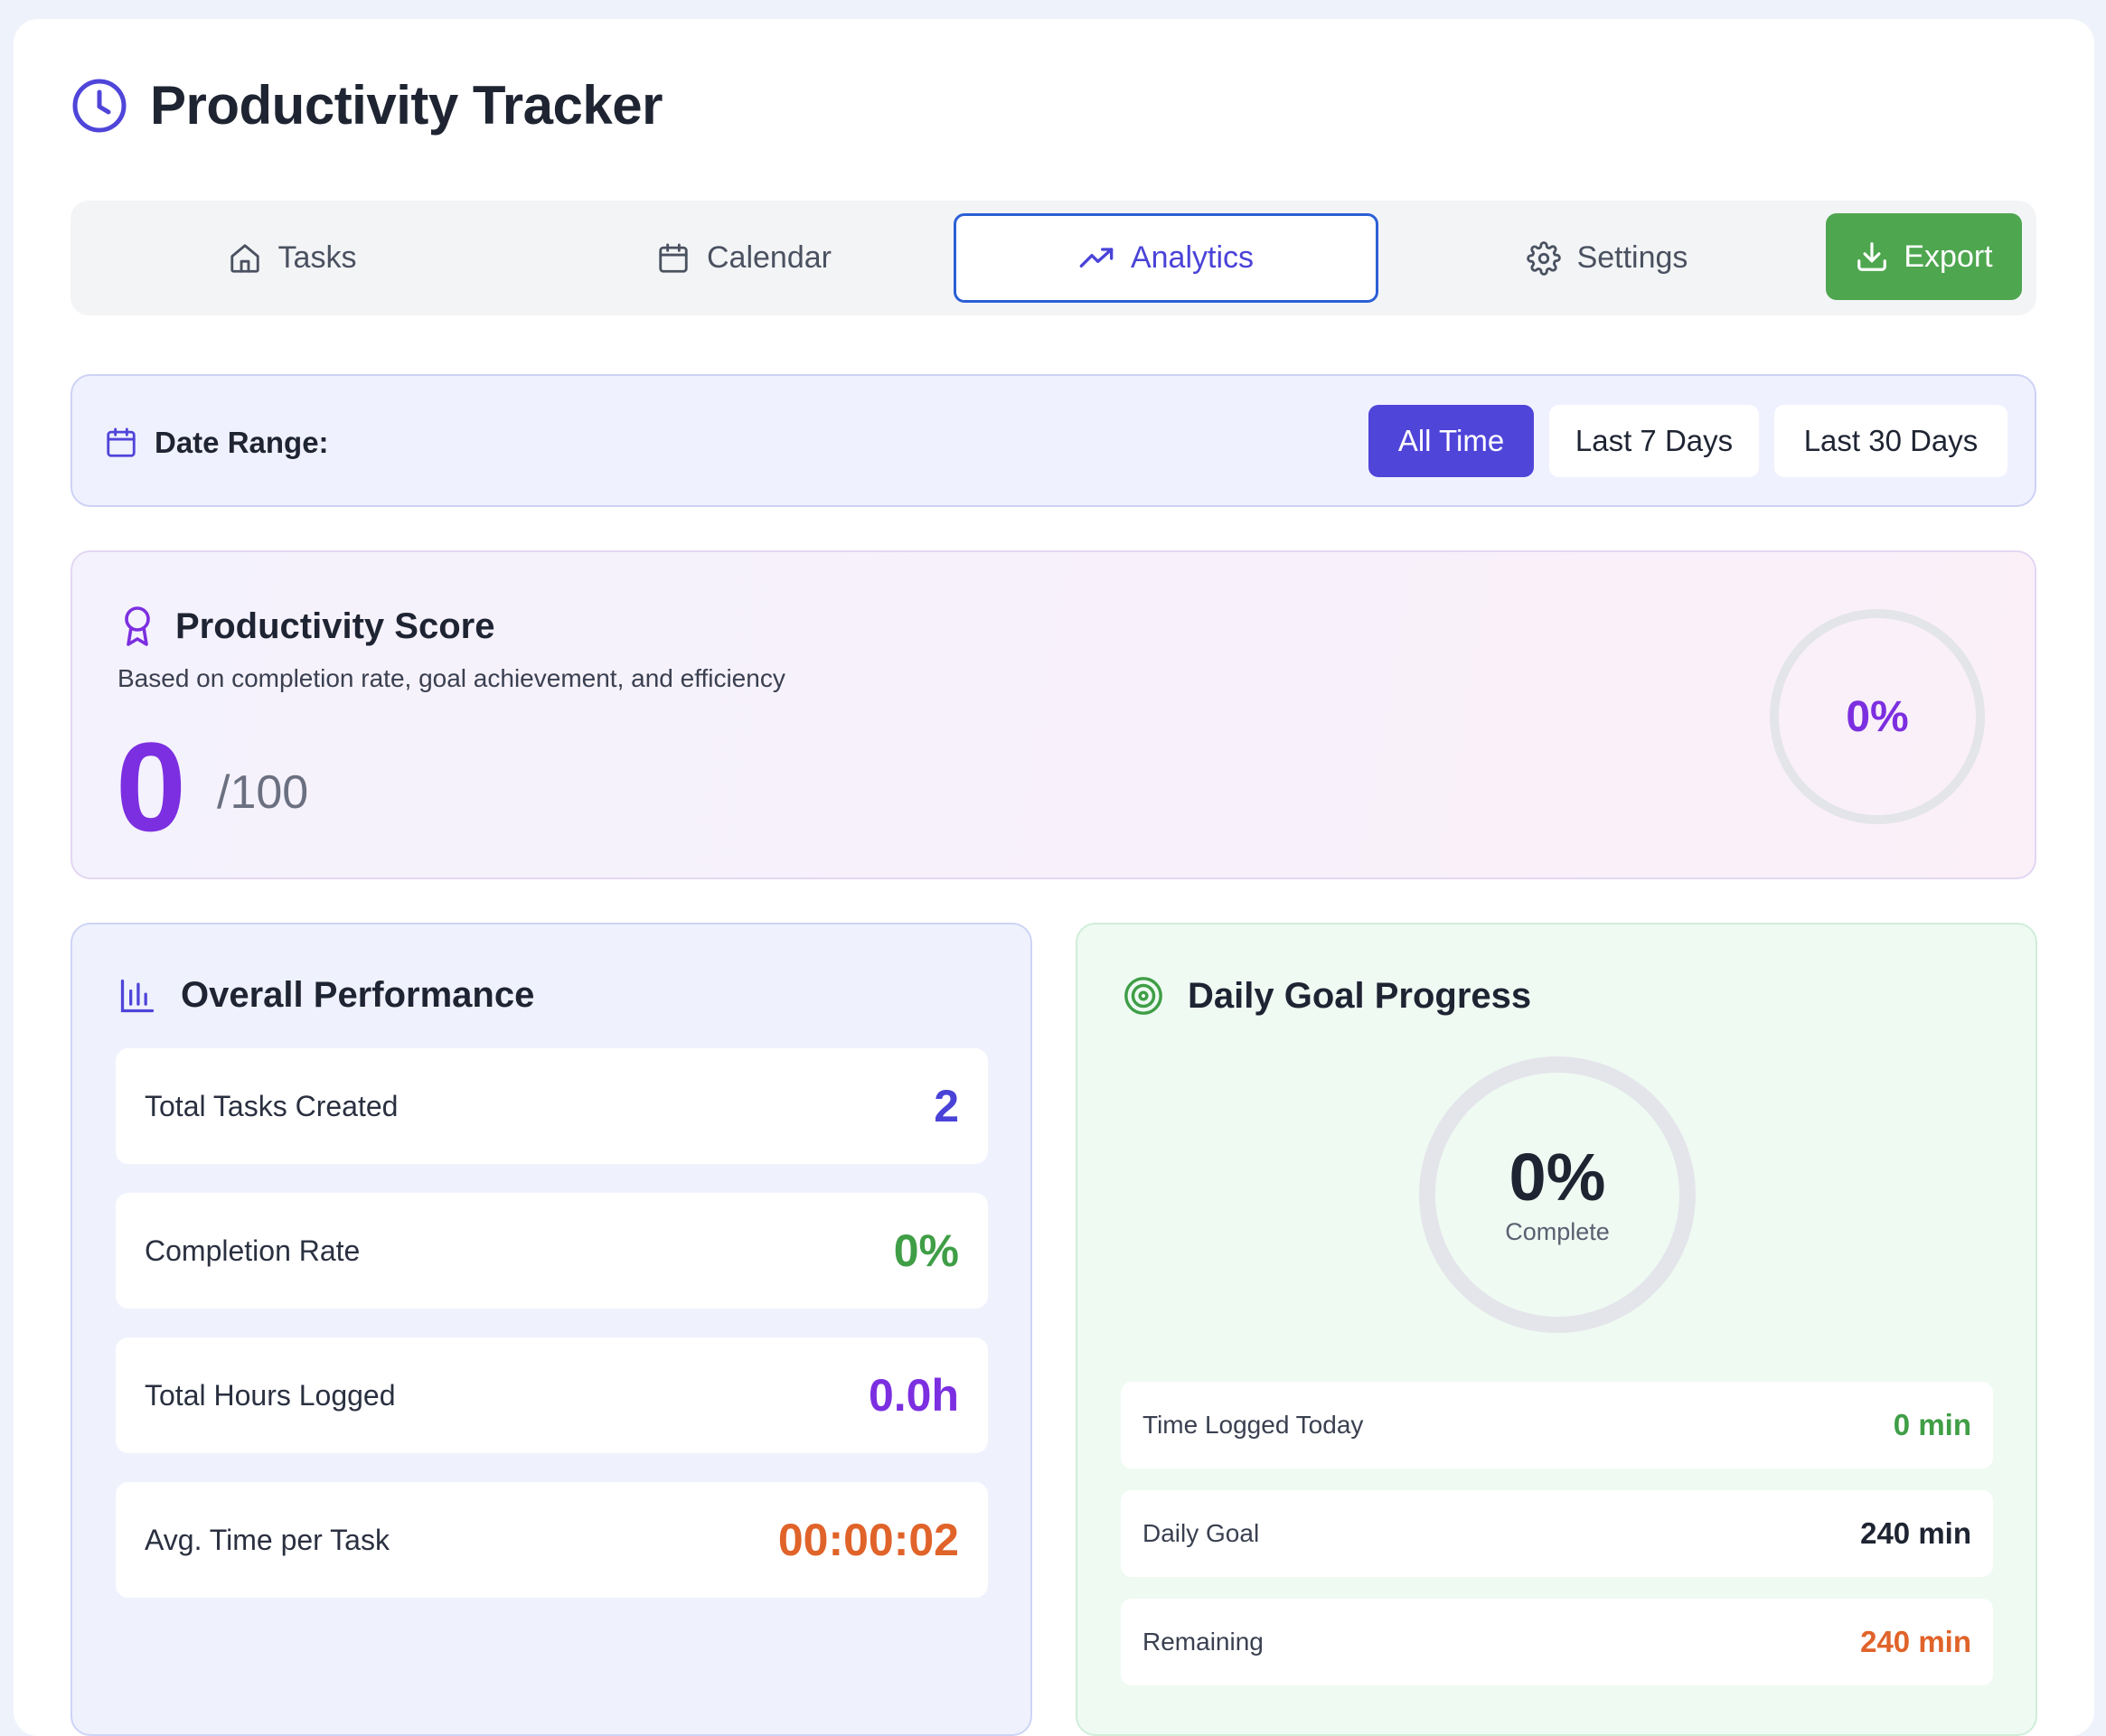 The height and width of the screenshot is (1736, 2106). I want to click on productivity-score-value: 0, so click(151, 787).